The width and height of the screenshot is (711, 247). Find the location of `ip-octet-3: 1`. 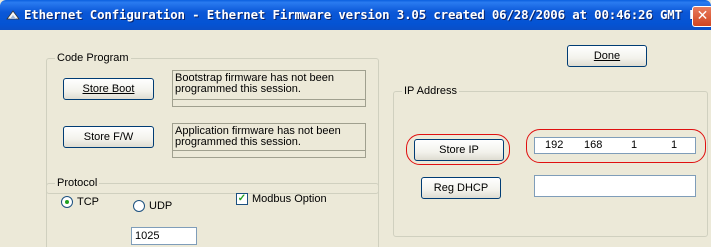

ip-octet-3: 1 is located at coordinates (634, 145).